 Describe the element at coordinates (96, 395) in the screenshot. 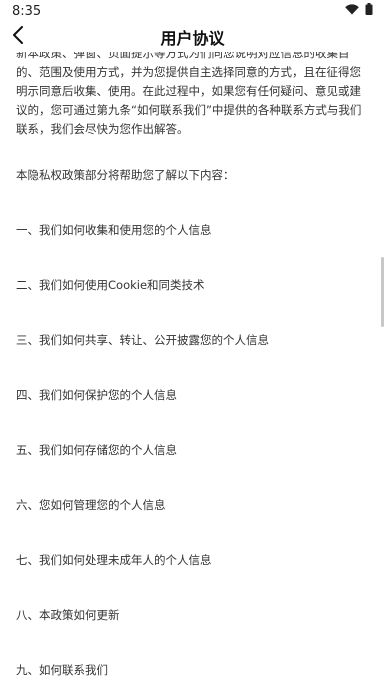

I see `toc-item: 四、我们如何保护您的个人信息` at that location.